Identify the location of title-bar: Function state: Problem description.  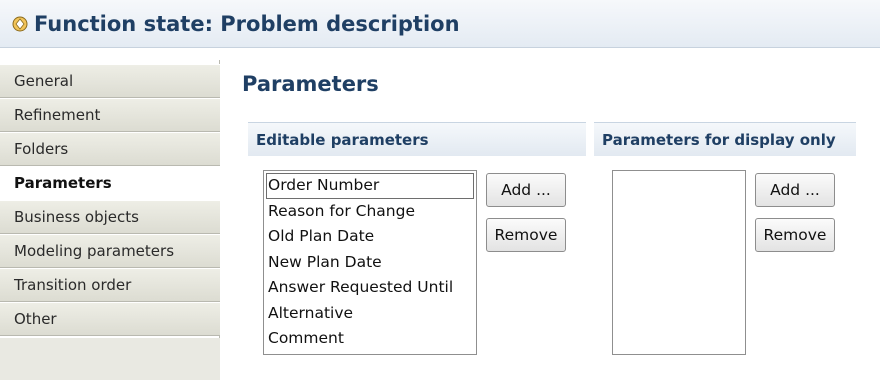
(440, 24).